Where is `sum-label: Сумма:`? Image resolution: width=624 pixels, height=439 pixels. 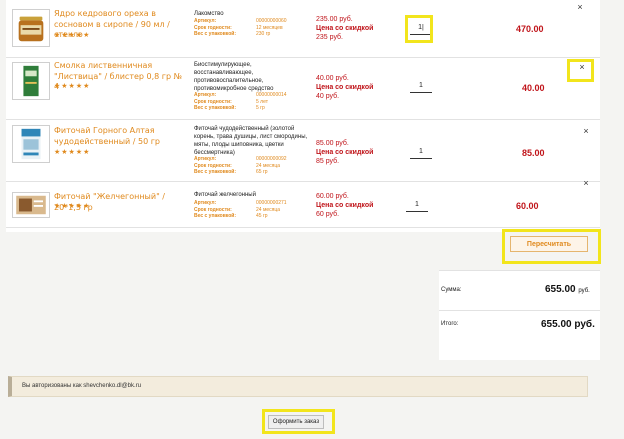 sum-label: Сумма: is located at coordinates (451, 290).